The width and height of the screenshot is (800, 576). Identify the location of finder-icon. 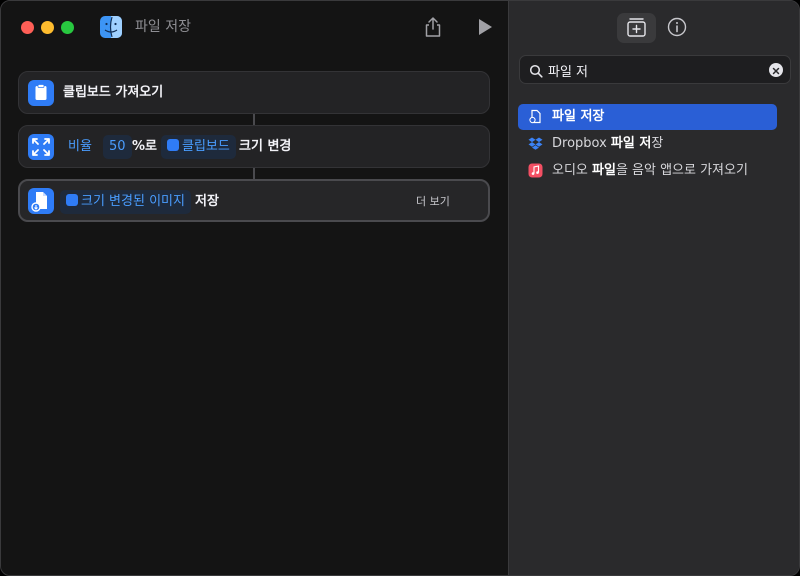
(111, 27).